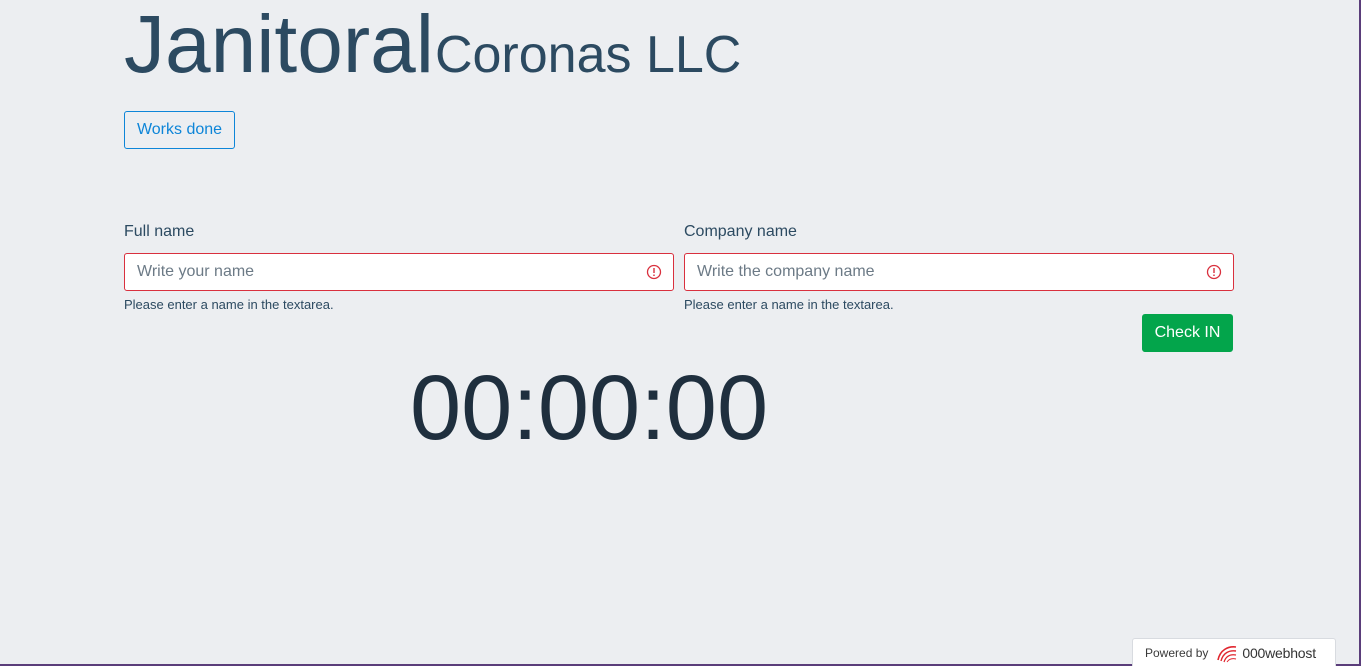 This screenshot has height=666, width=1361. What do you see at coordinates (589, 408) in the screenshot?
I see `timer-display: 00:00:00` at bounding box center [589, 408].